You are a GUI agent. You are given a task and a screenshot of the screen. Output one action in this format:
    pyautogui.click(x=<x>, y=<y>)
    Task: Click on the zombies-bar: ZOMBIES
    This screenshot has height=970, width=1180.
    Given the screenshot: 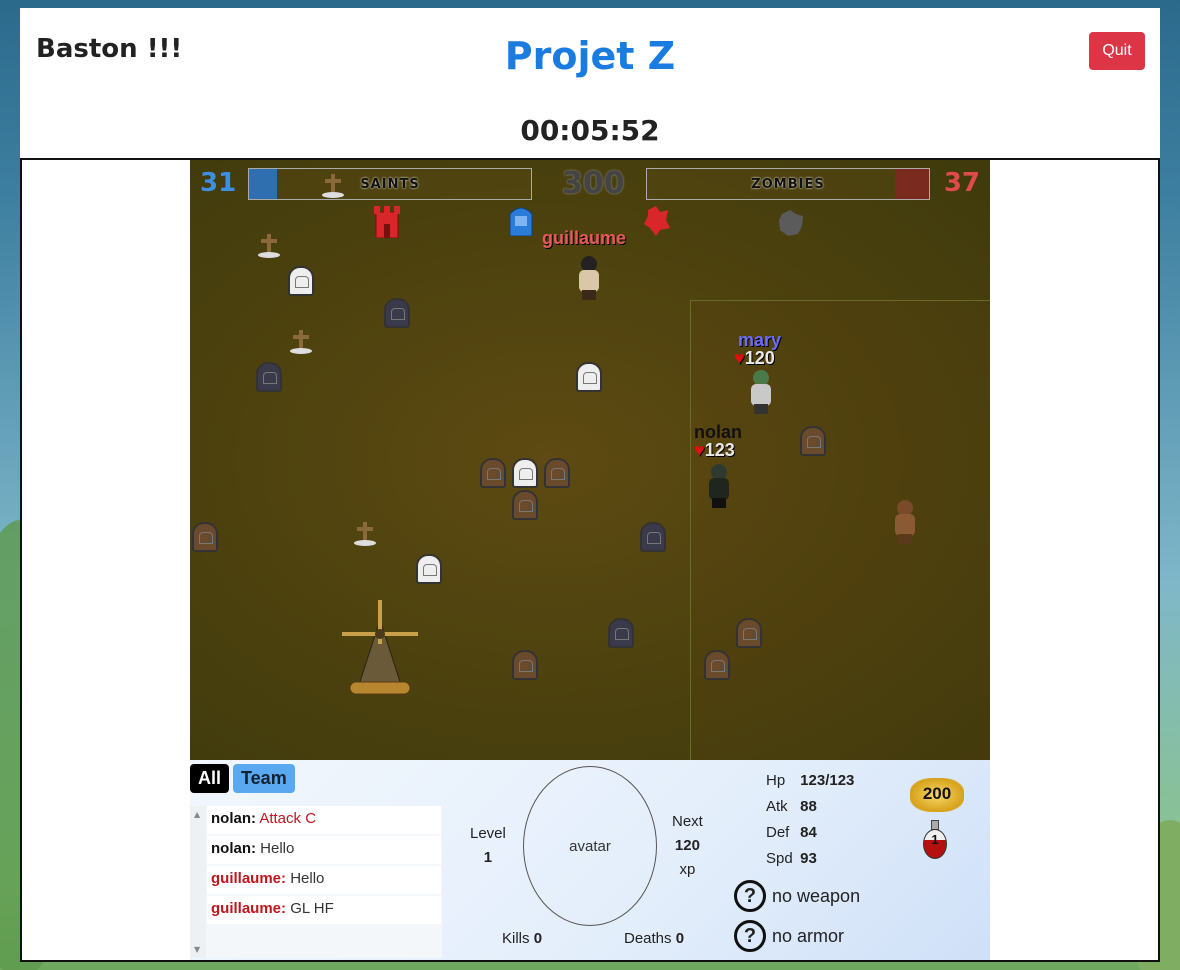 What is the action you would take?
    pyautogui.click(x=788, y=184)
    